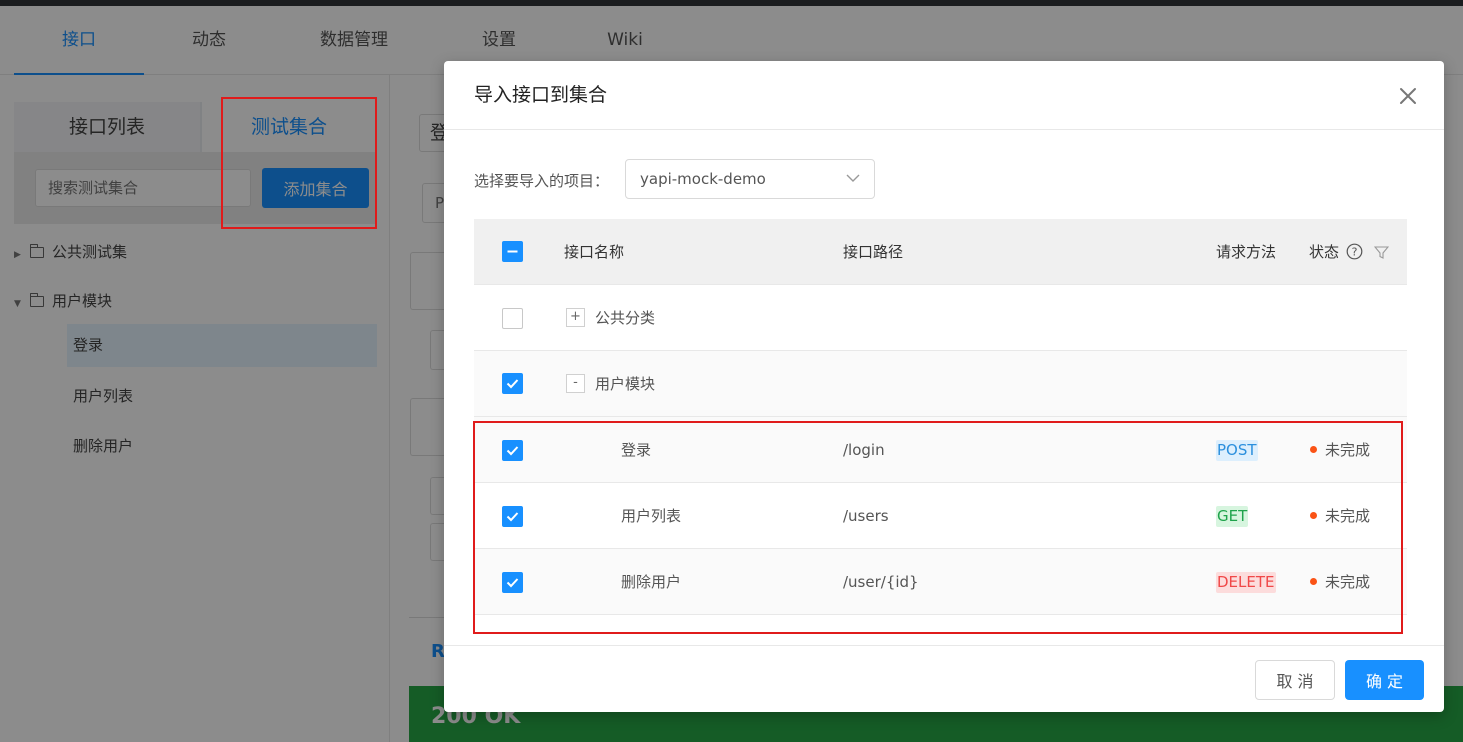 The image size is (1463, 742). Describe the element at coordinates (1381, 252) in the screenshot. I see `filter-icon` at that location.